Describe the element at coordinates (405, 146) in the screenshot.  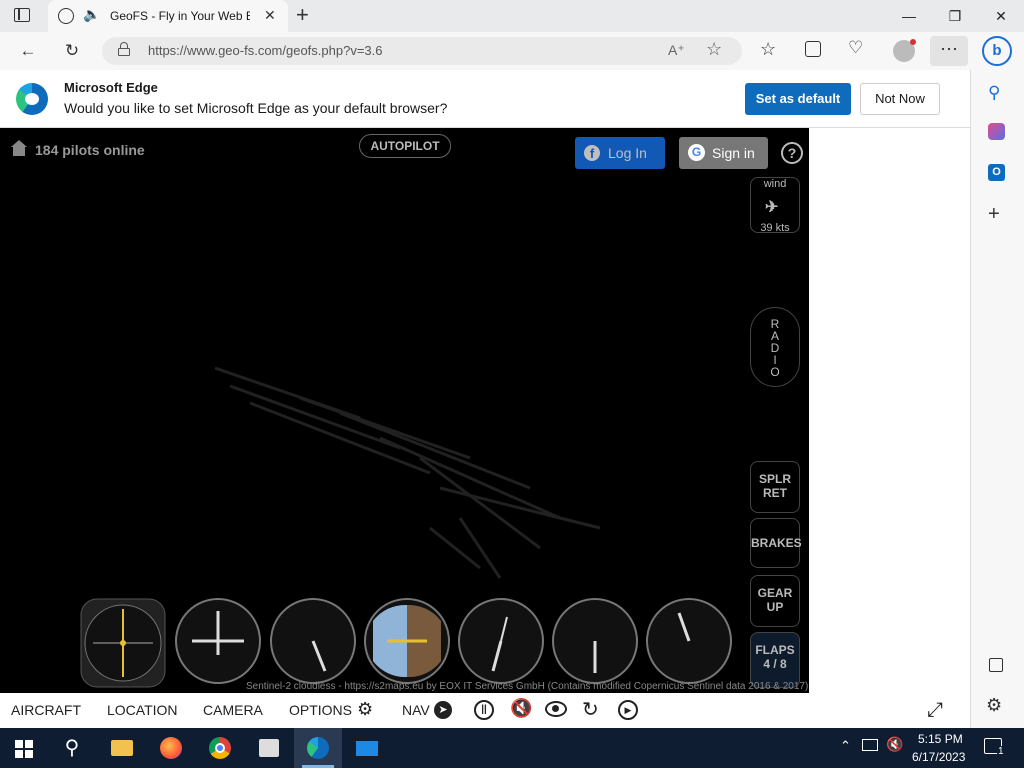
I see `autopilot-button: AUTOPILOT` at that location.